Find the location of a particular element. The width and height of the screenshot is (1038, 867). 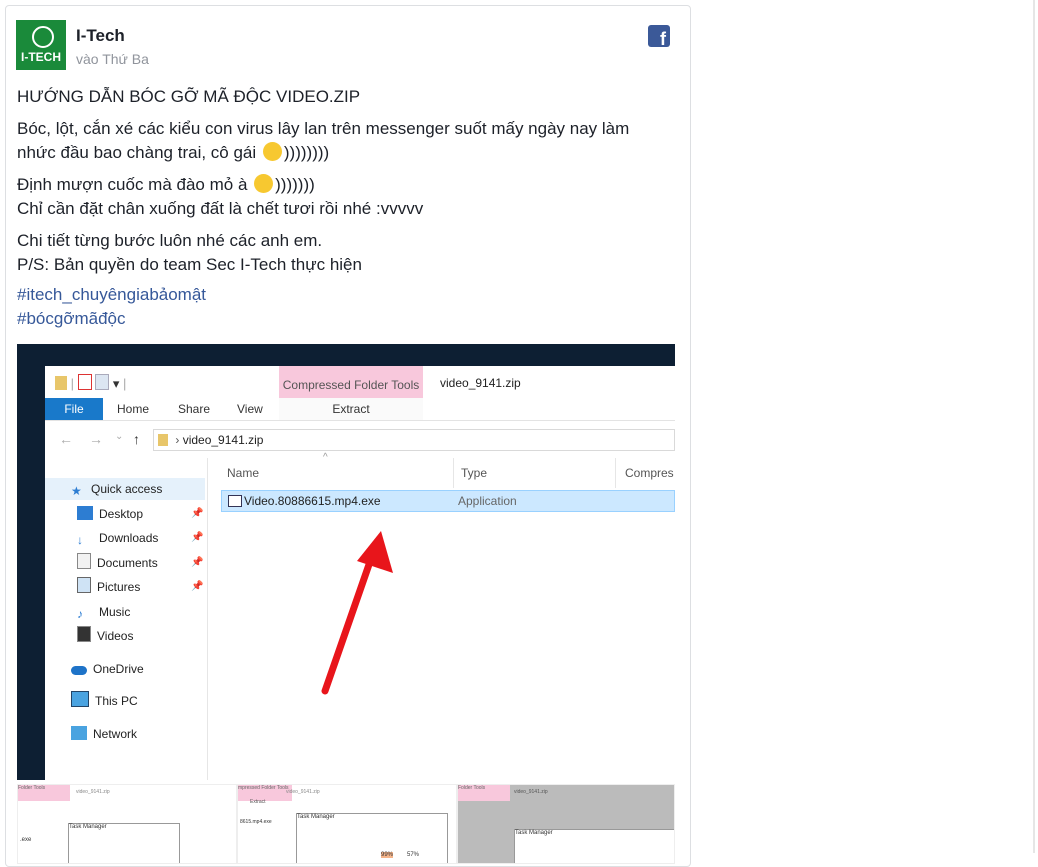

page-name: I-Tech is located at coordinates (100, 36).